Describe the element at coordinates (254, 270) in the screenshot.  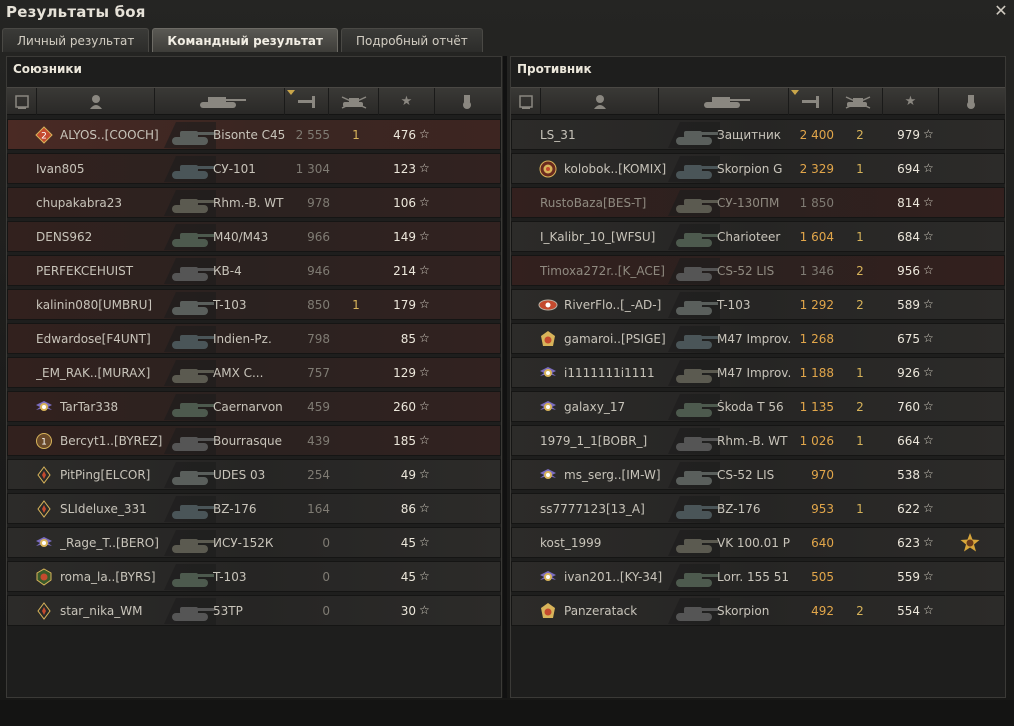
I see `player-row: PERFEKCEHUIST КВ-4 946 214 ☆` at that location.